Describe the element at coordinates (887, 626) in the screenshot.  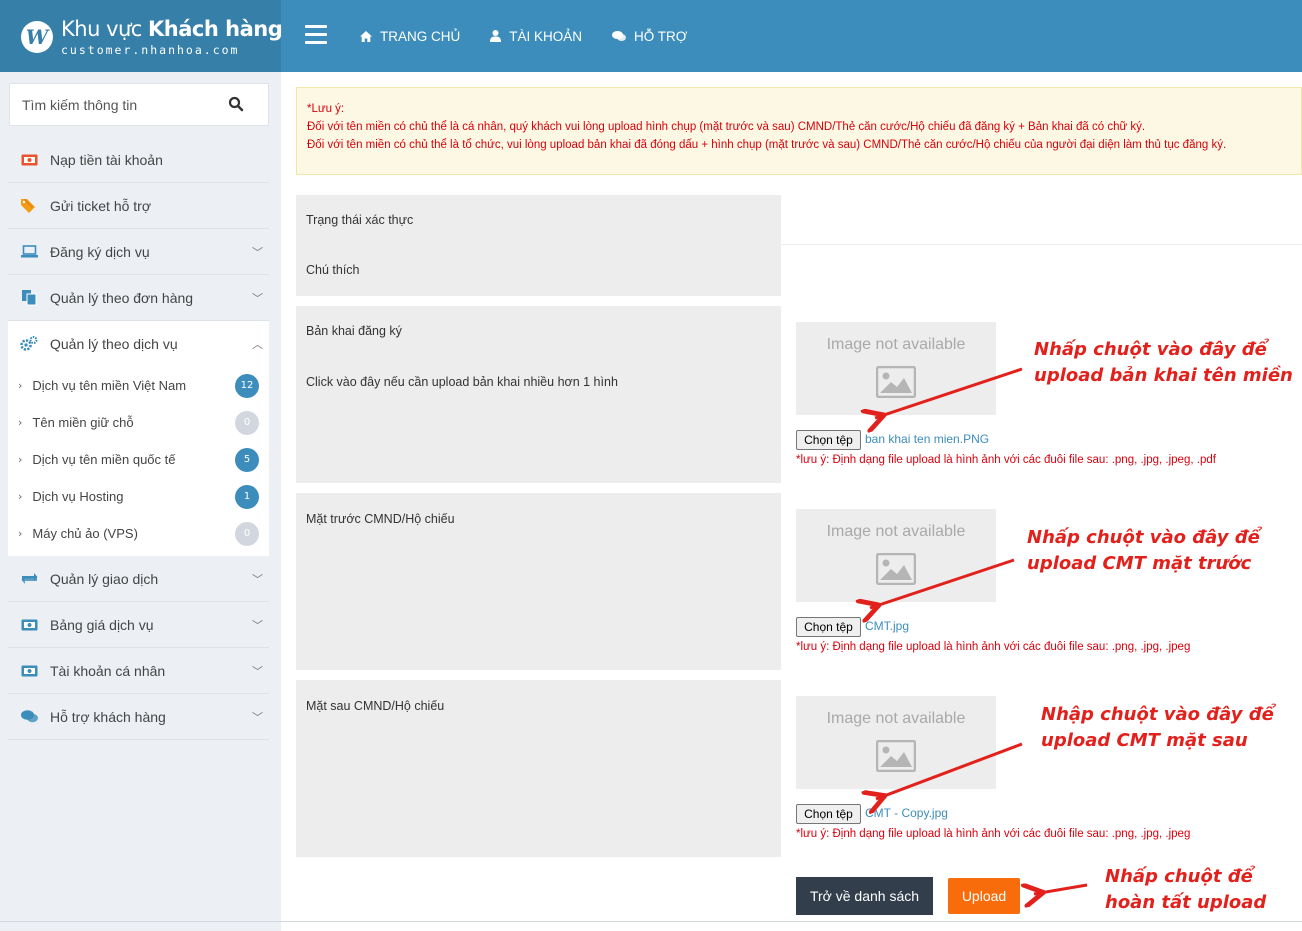
I see `file-name: CMT.jpg` at that location.